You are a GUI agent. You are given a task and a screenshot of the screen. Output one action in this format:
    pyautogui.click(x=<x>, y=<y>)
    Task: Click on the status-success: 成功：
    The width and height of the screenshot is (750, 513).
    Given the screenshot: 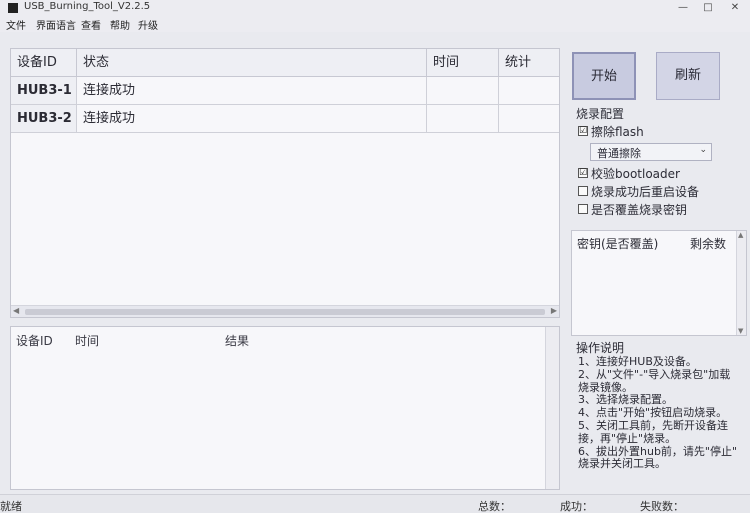 What is the action you would take?
    pyautogui.click(x=576, y=506)
    